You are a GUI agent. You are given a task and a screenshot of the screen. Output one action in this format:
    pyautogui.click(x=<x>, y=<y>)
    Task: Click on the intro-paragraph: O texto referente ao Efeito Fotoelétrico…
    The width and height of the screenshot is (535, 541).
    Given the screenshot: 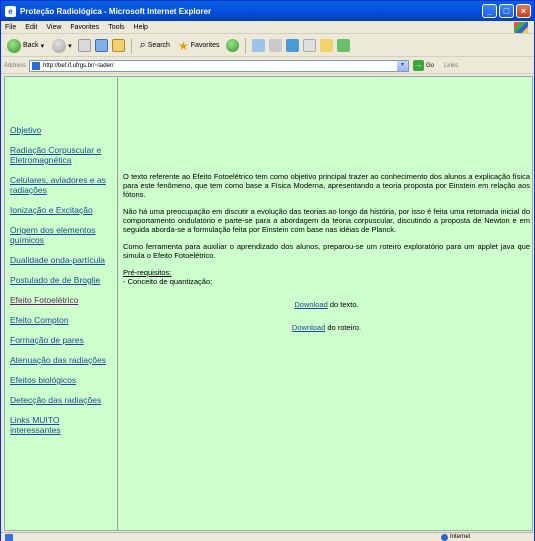 What is the action you would take?
    pyautogui.click(x=326, y=185)
    